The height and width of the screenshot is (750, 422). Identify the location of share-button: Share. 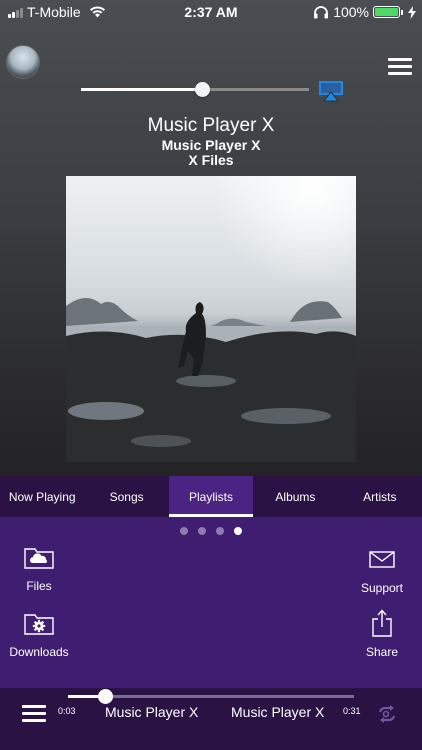
(382, 634).